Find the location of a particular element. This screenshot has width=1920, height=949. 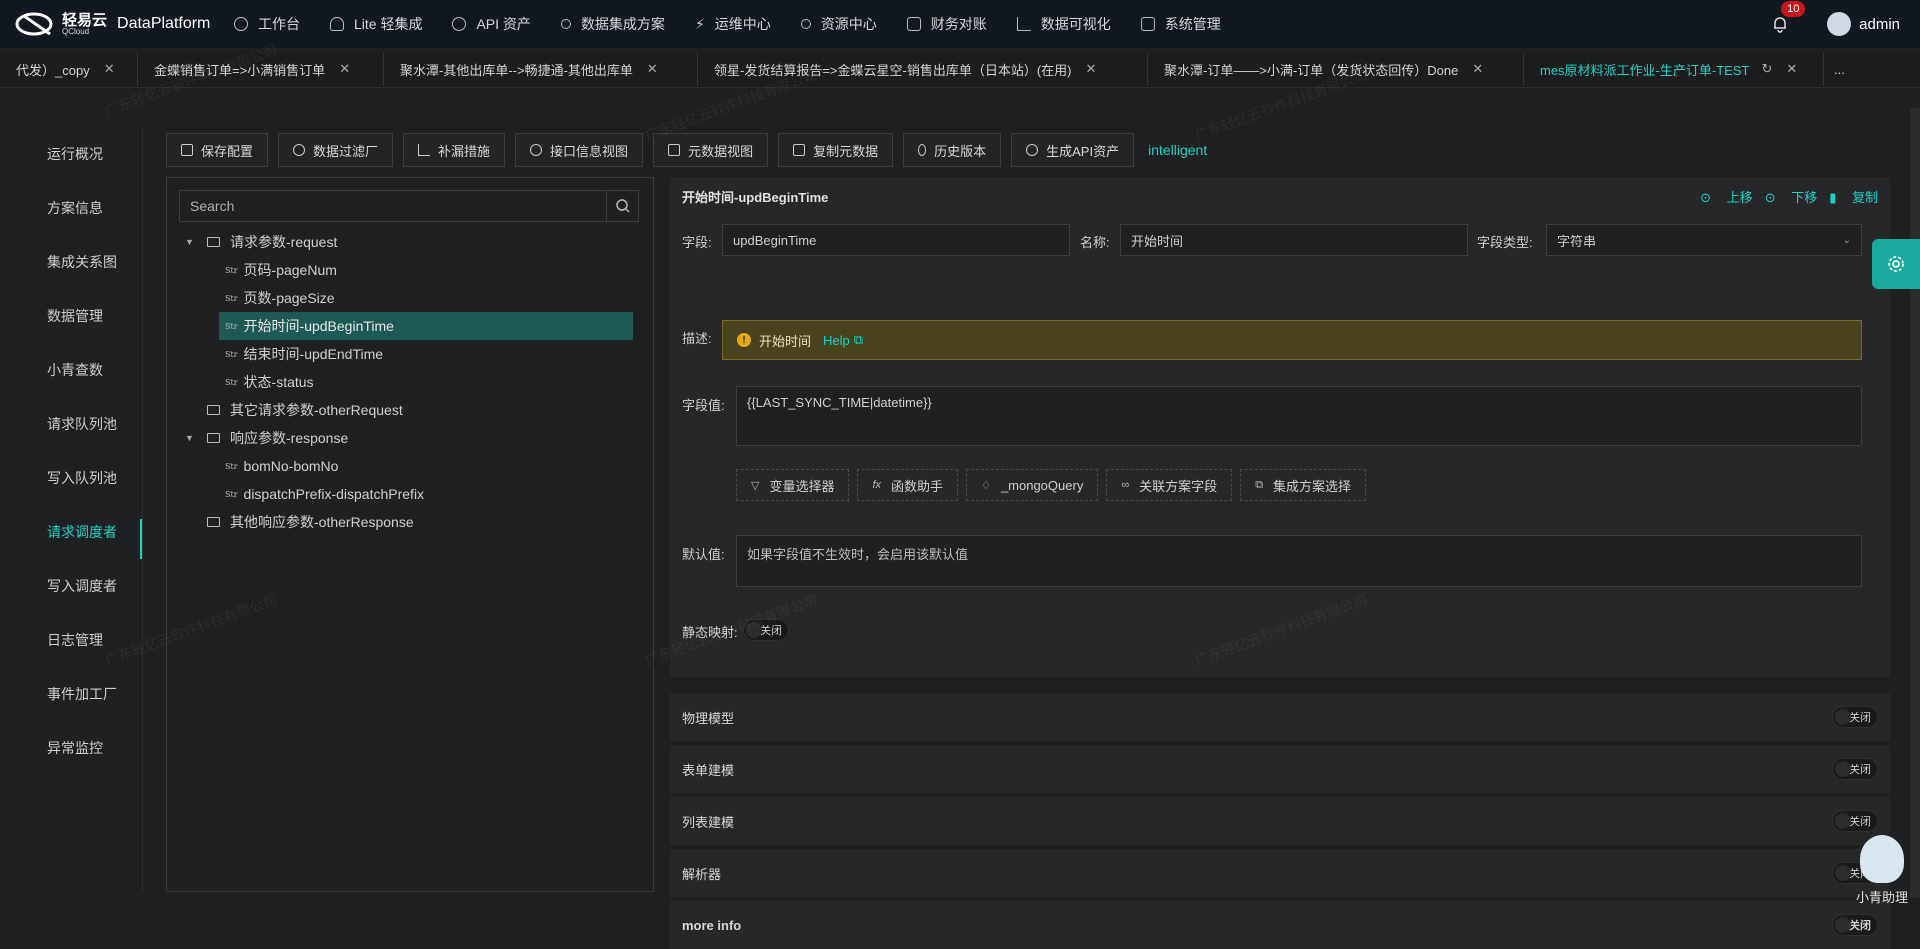

copy-button: ▮ 复制 is located at coordinates (1853, 196).